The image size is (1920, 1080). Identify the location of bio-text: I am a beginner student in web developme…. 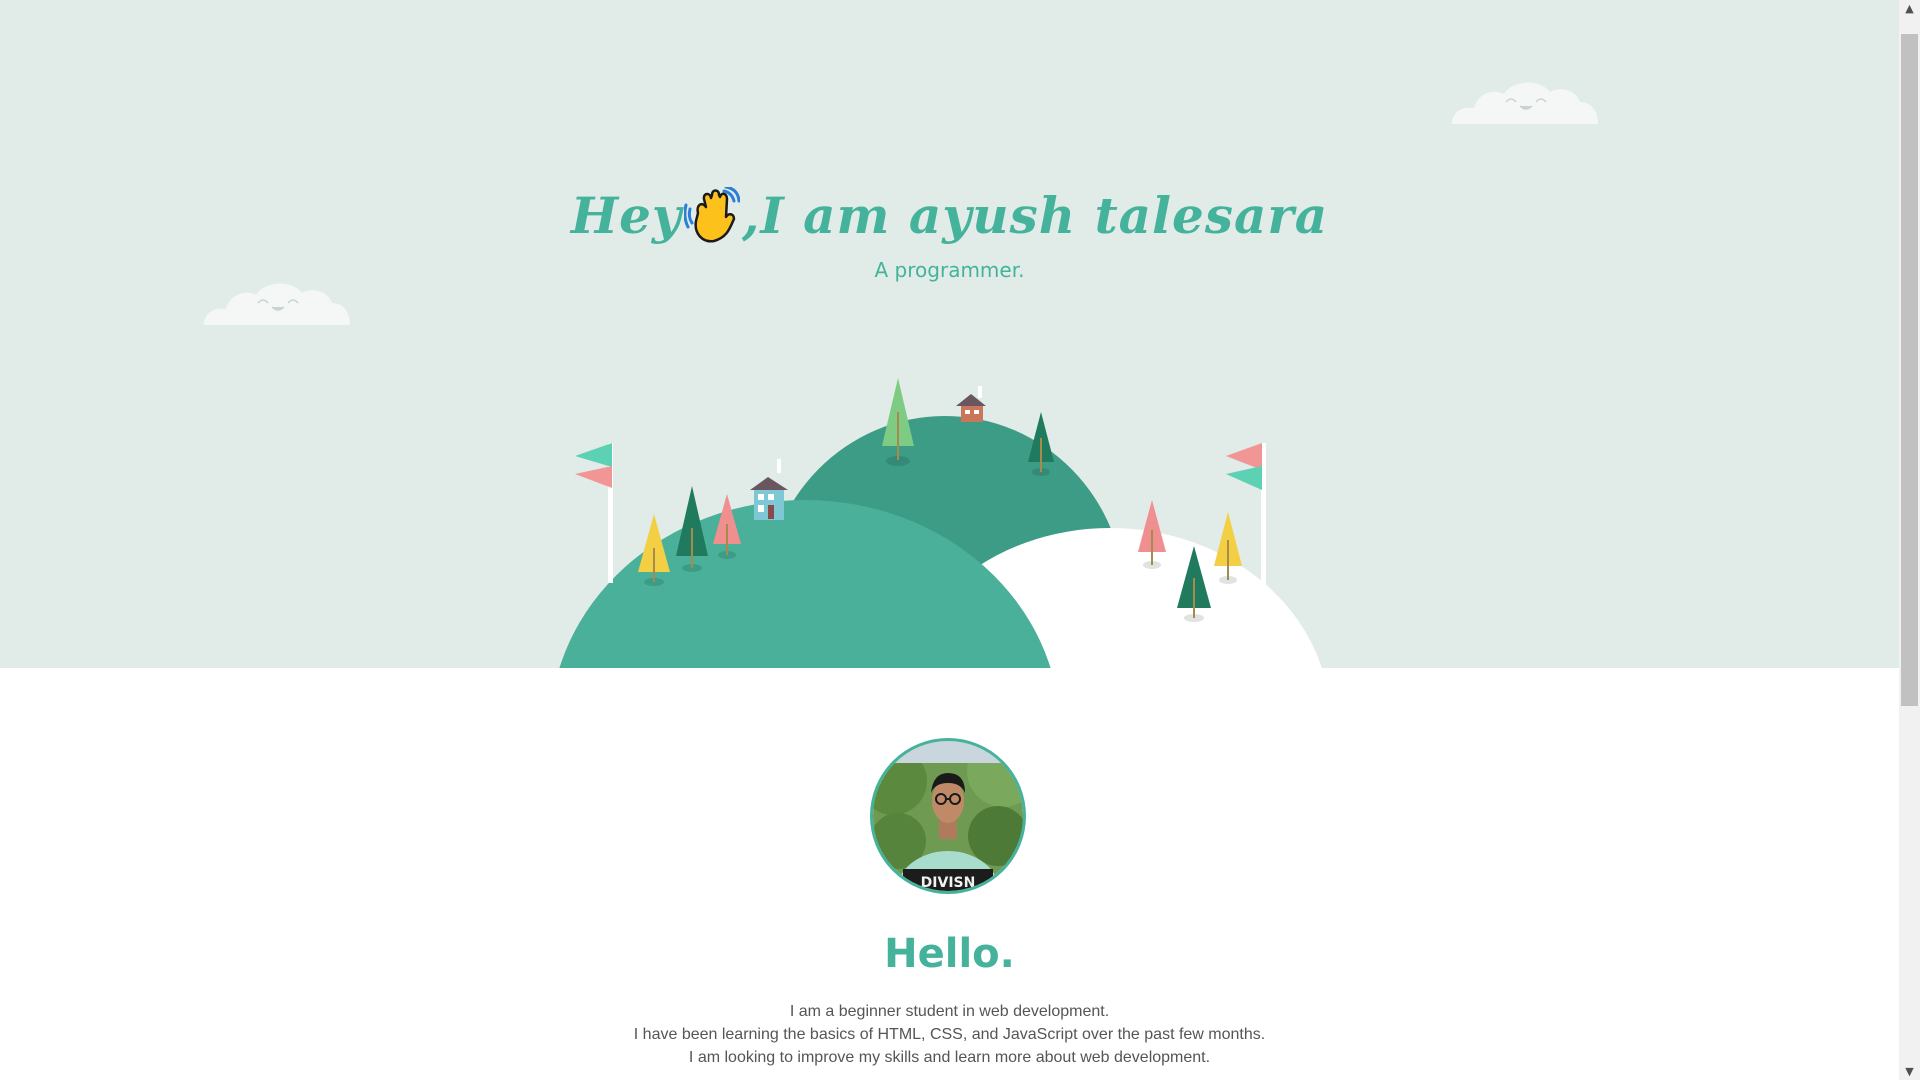
(949, 1034).